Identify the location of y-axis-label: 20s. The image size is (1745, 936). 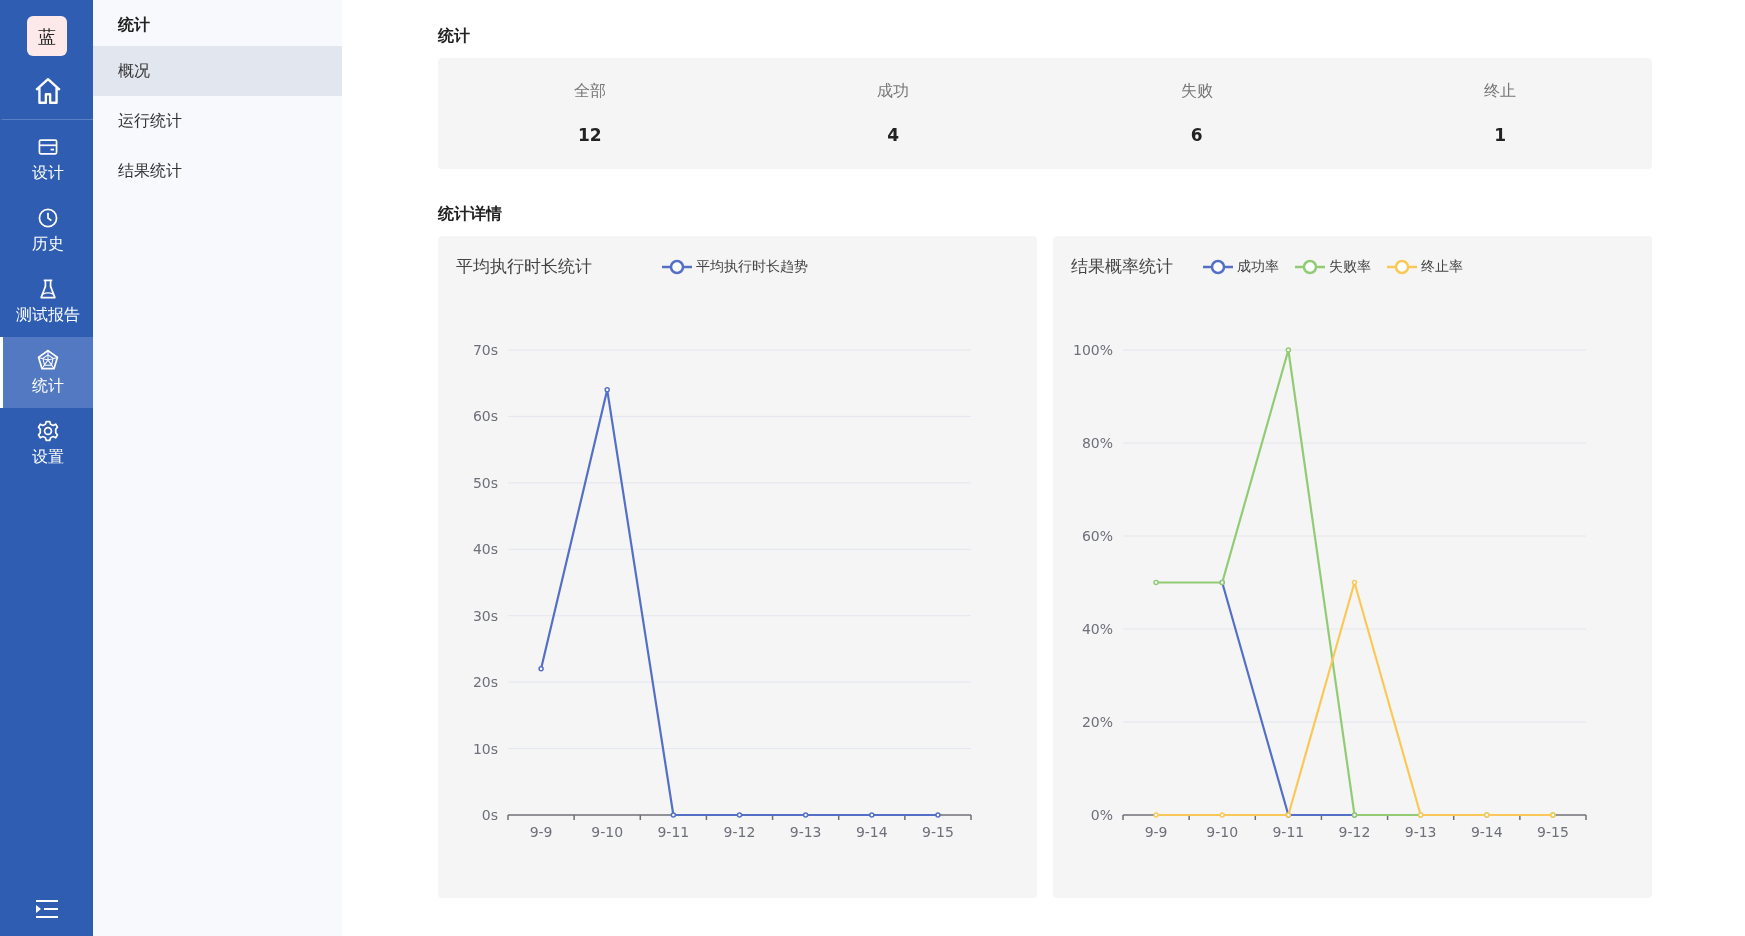
(485, 681).